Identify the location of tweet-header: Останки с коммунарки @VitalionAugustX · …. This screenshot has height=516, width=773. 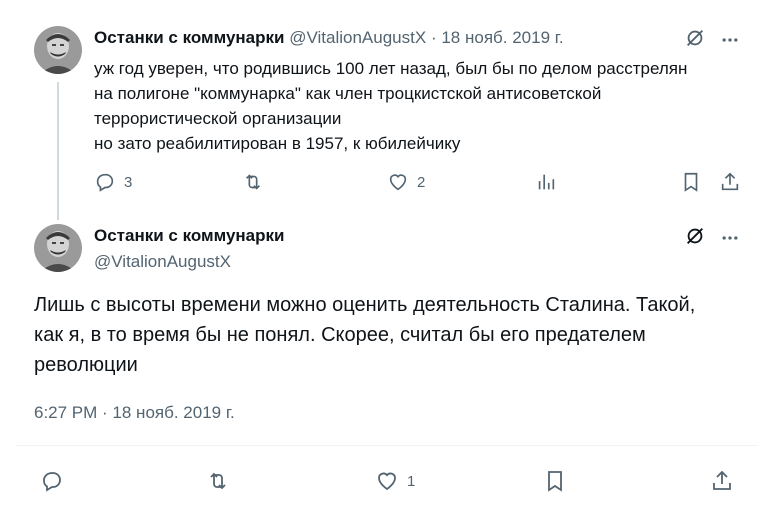
(329, 38).